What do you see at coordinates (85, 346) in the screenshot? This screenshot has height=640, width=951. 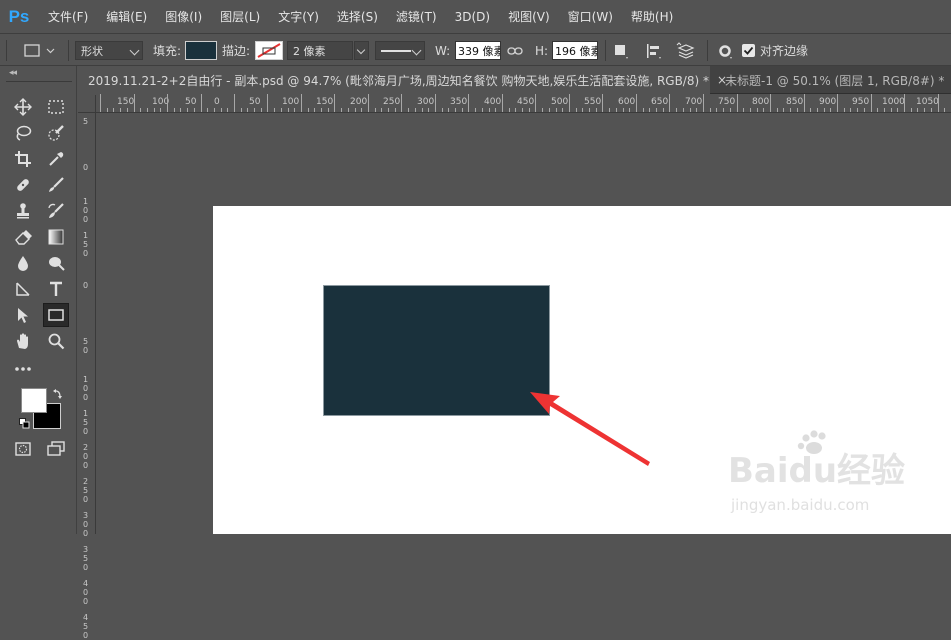 I see `ruler-tick-label: 5 0` at bounding box center [85, 346].